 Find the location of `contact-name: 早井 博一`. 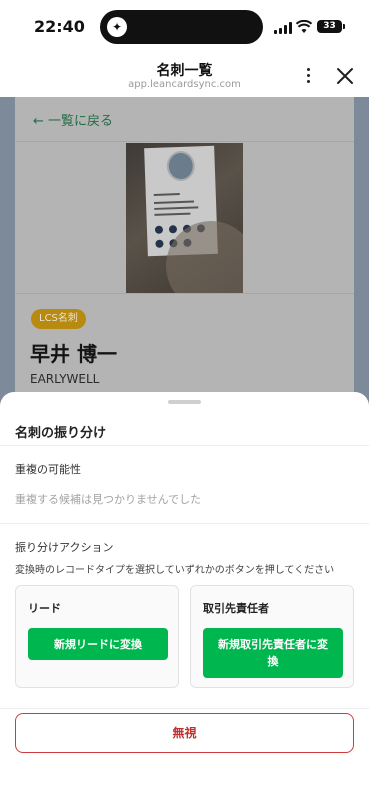

contact-name: 早井 博一 is located at coordinates (73, 354).